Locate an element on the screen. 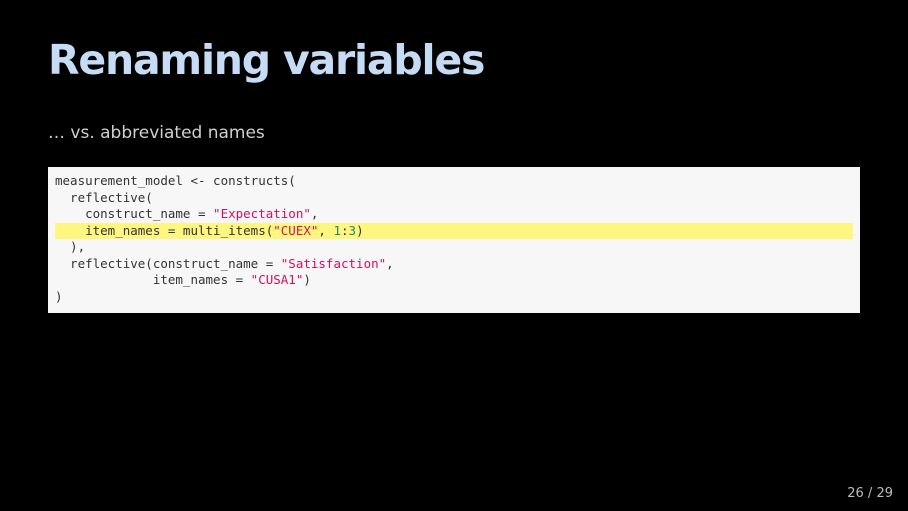  code-token-string: "CUEX" is located at coordinates (296, 230).